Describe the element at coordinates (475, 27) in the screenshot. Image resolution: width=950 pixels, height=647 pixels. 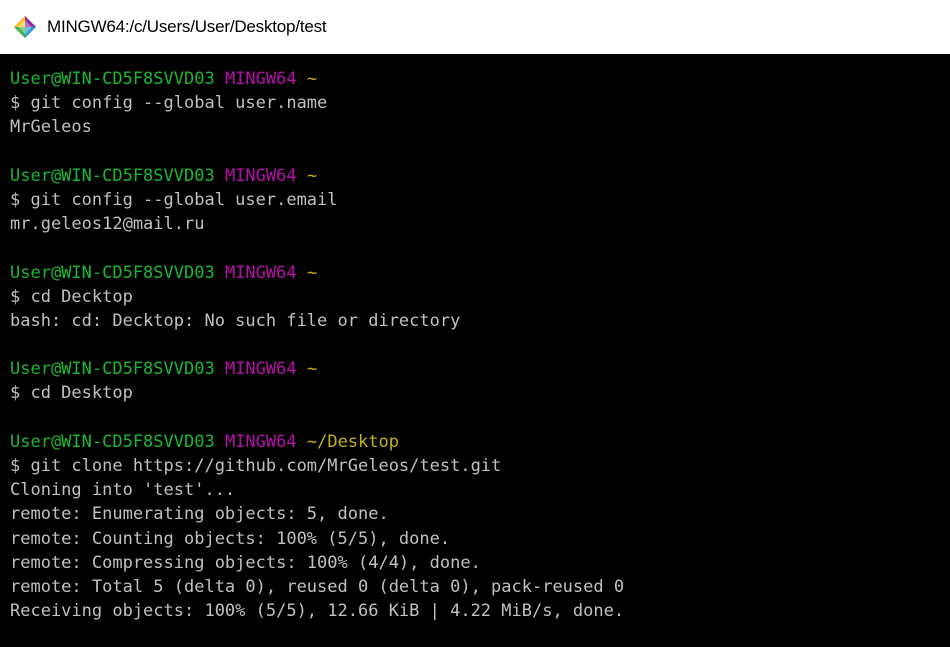
I see `title-bar: MINGW64:/c/Users/User/Desktop/test` at that location.